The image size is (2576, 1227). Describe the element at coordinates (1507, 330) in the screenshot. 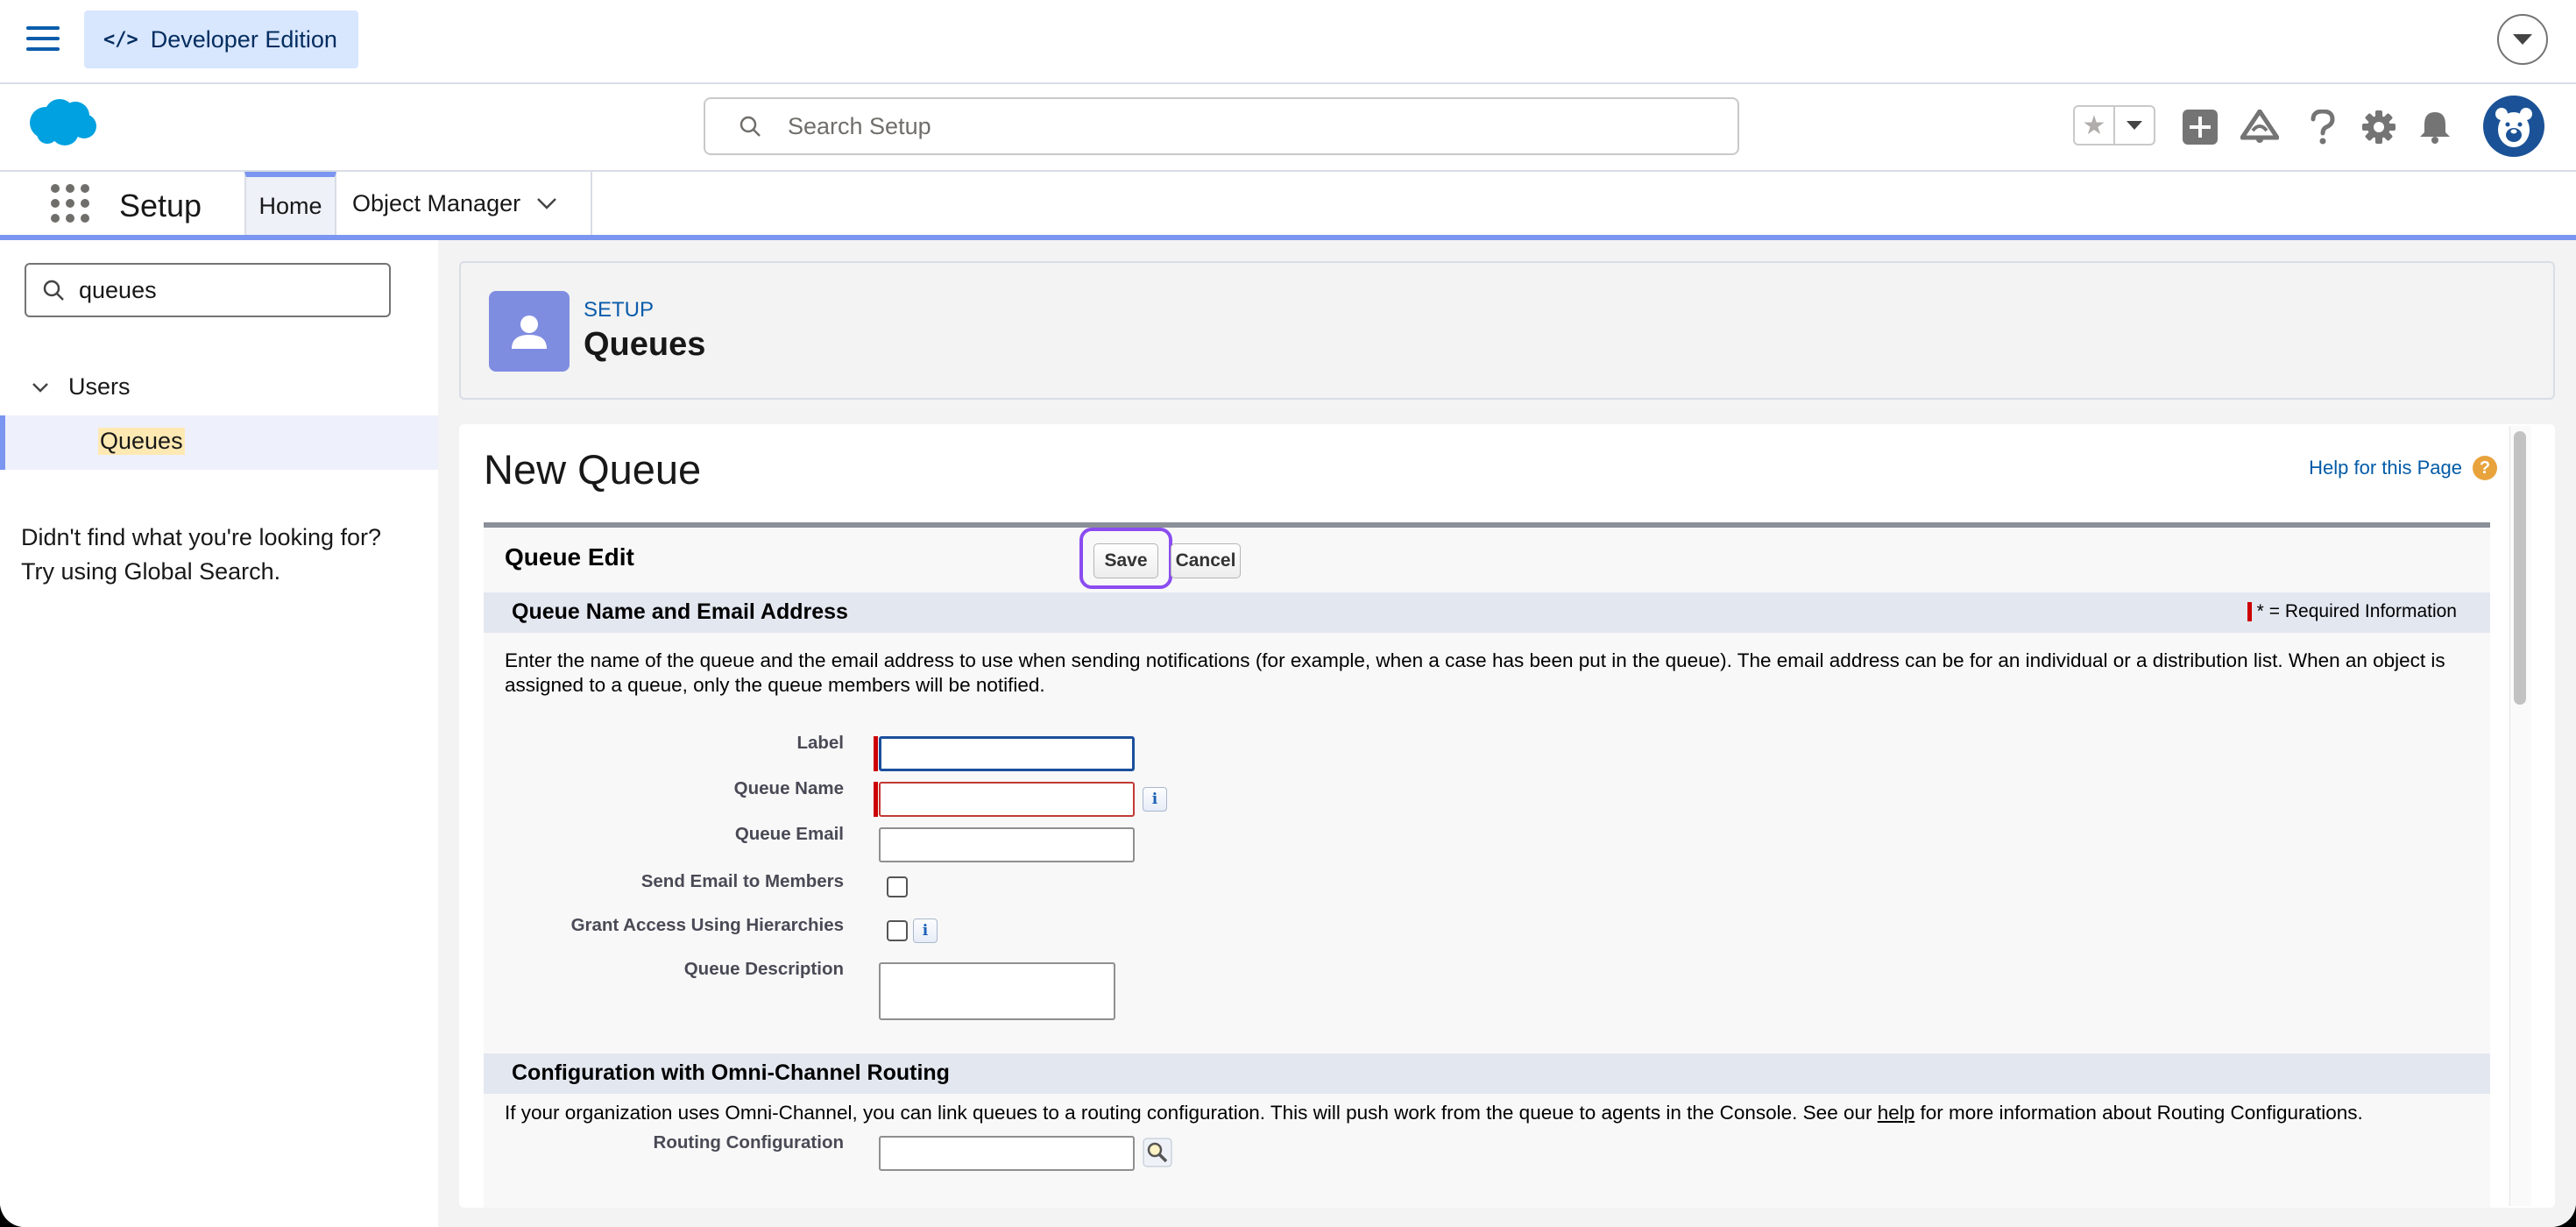

I see `setup-page-header: SETUP Queues` at that location.